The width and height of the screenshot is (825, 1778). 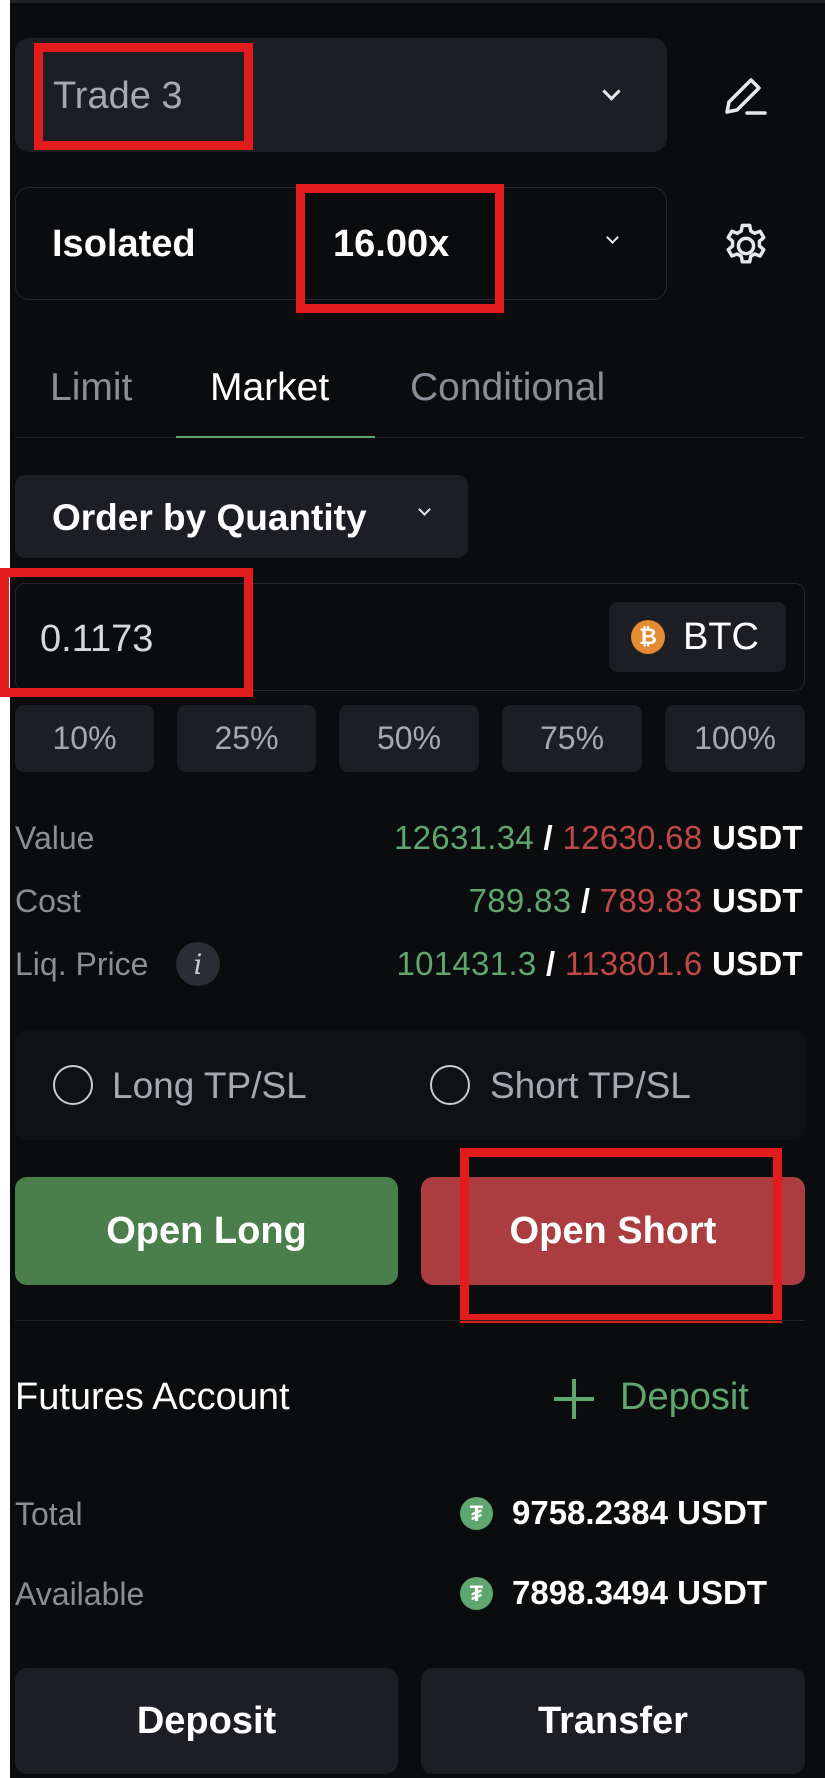 What do you see at coordinates (341, 95) in the screenshot?
I see `trade-selector-dropdown: Trade 3` at bounding box center [341, 95].